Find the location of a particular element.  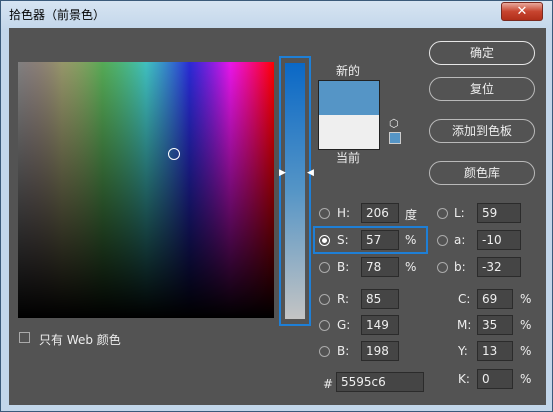

radio-b is located at coordinates (324, 267).